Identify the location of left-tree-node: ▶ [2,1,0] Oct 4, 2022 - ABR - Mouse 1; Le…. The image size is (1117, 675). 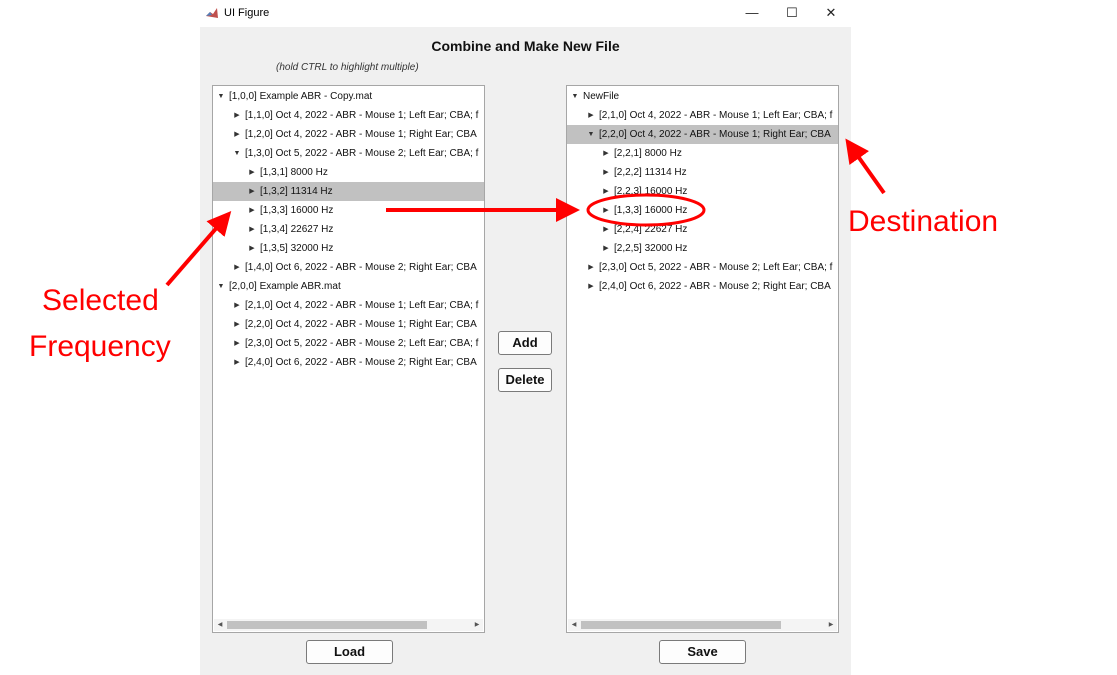
(348, 305).